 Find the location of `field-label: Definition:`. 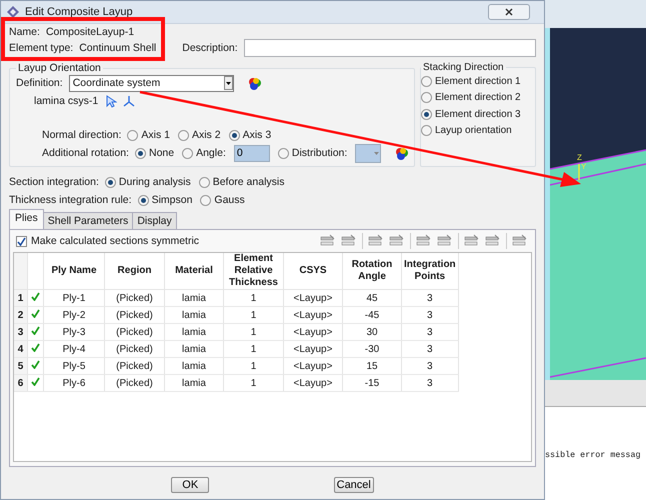

field-label: Definition: is located at coordinates (39, 83).